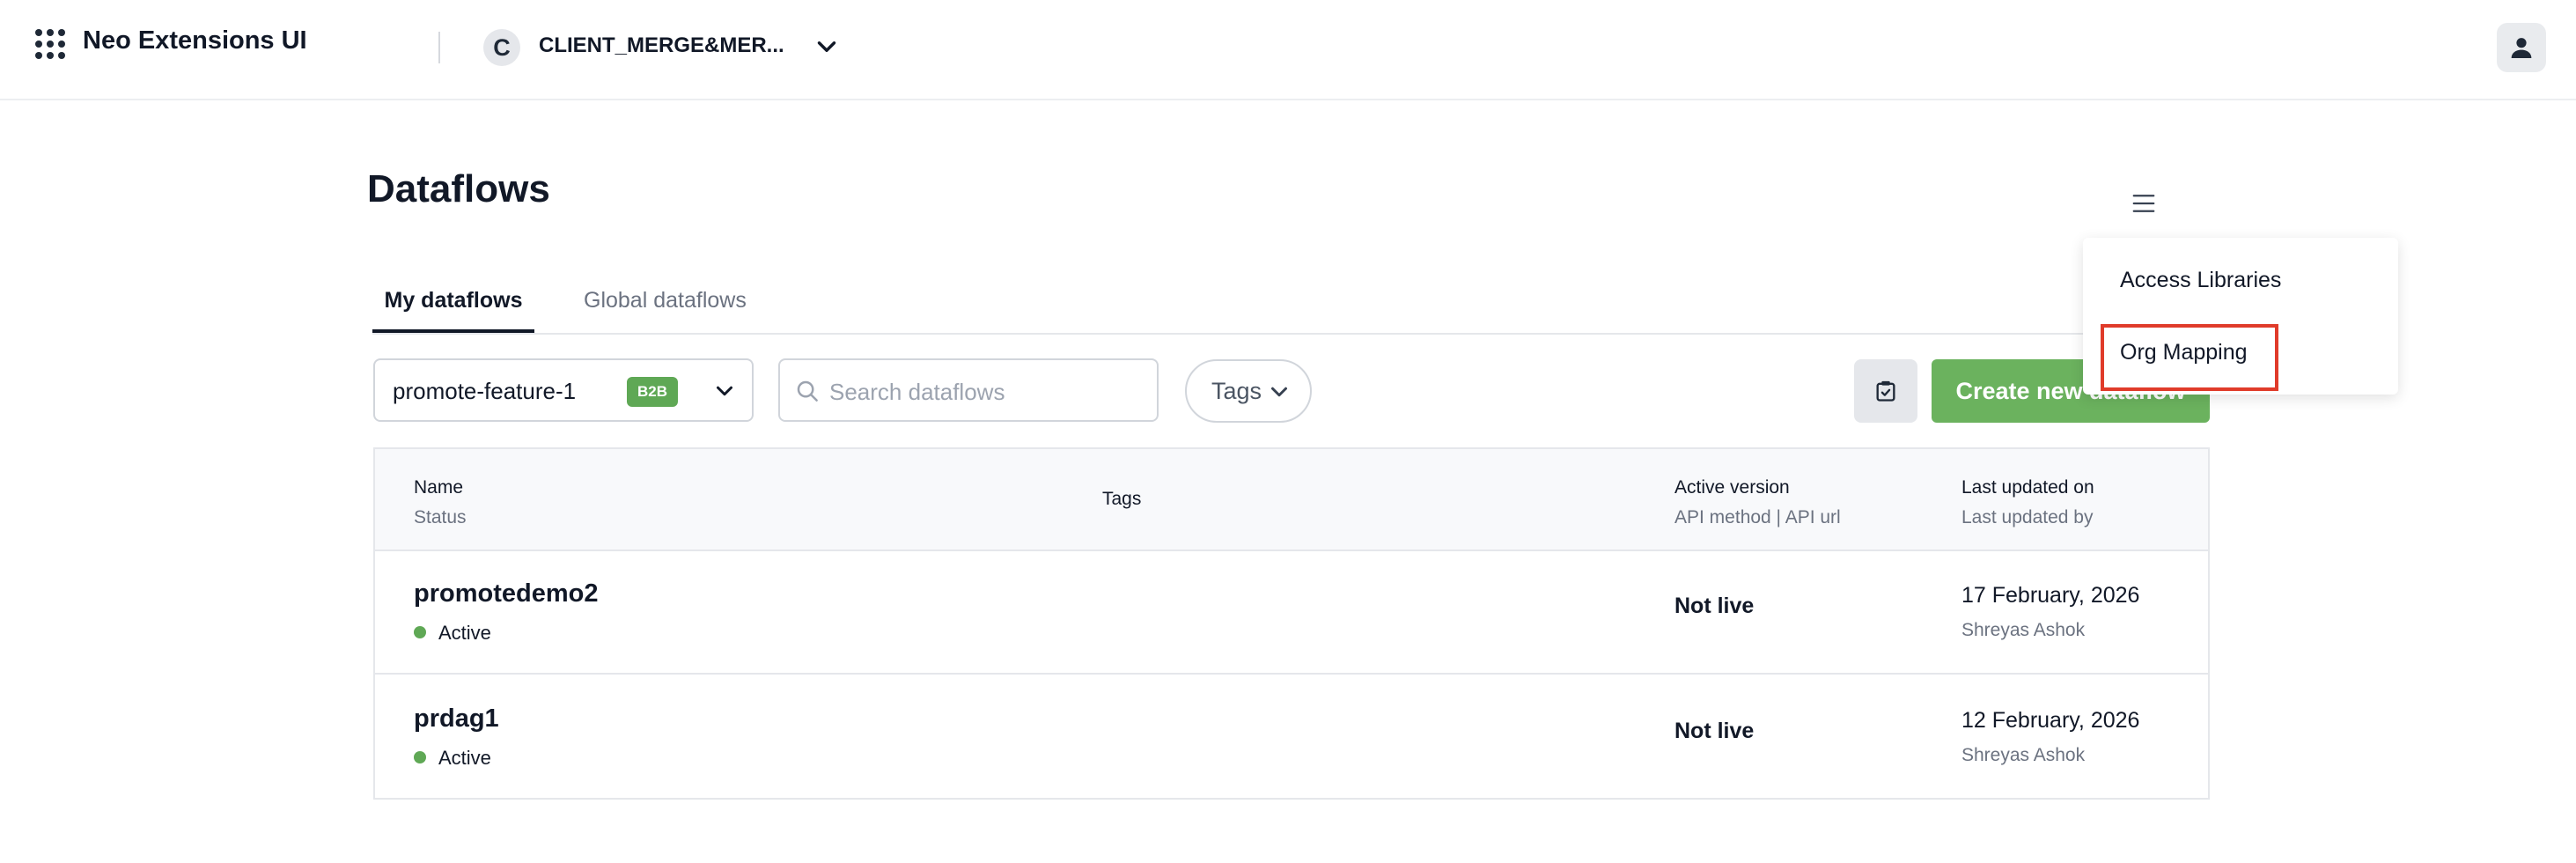  I want to click on header-version: Active version API method | API url, so click(1757, 502).